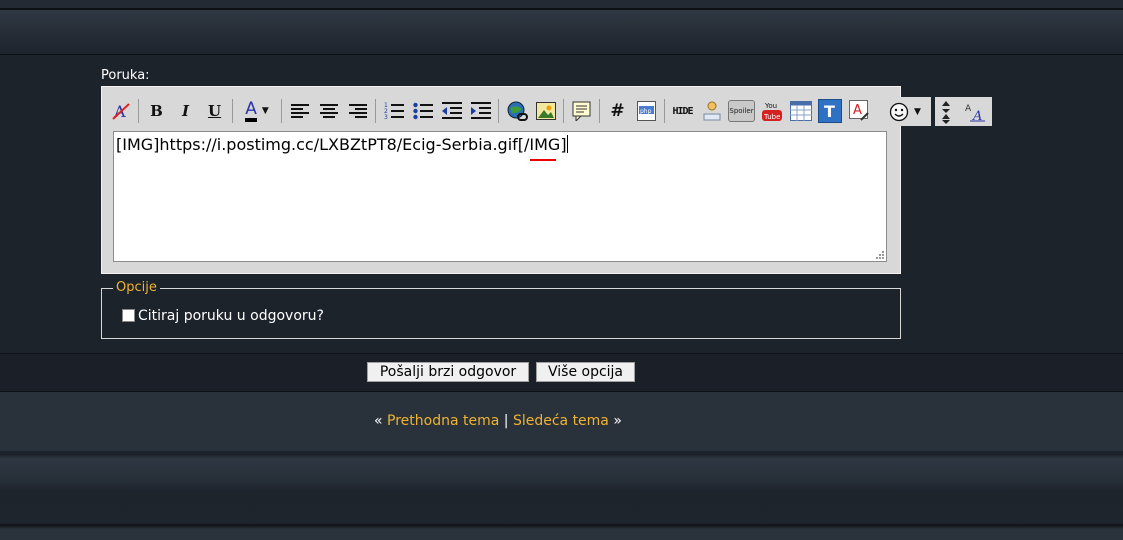  I want to click on insert-link-button, so click(516, 111).